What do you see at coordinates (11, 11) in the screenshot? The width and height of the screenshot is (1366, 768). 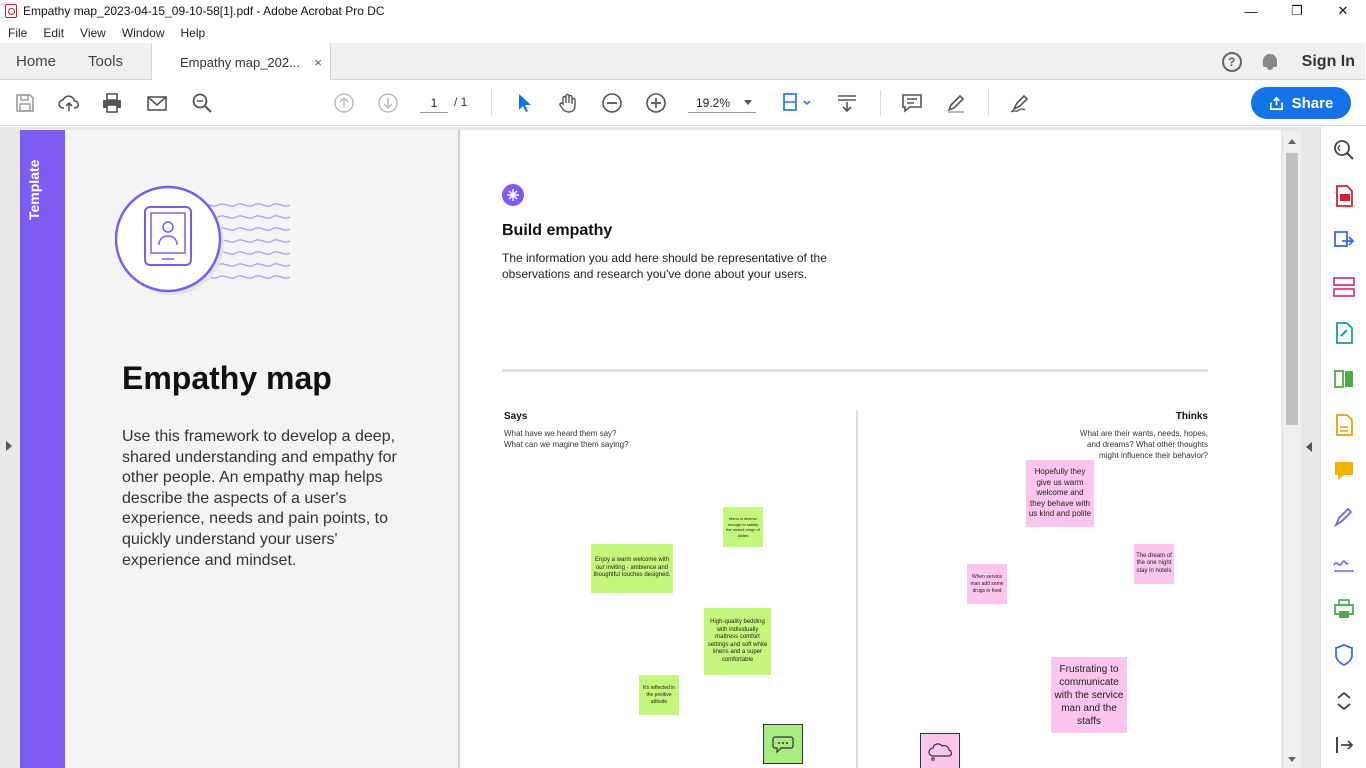 I see `acrobat-pdf-icon` at bounding box center [11, 11].